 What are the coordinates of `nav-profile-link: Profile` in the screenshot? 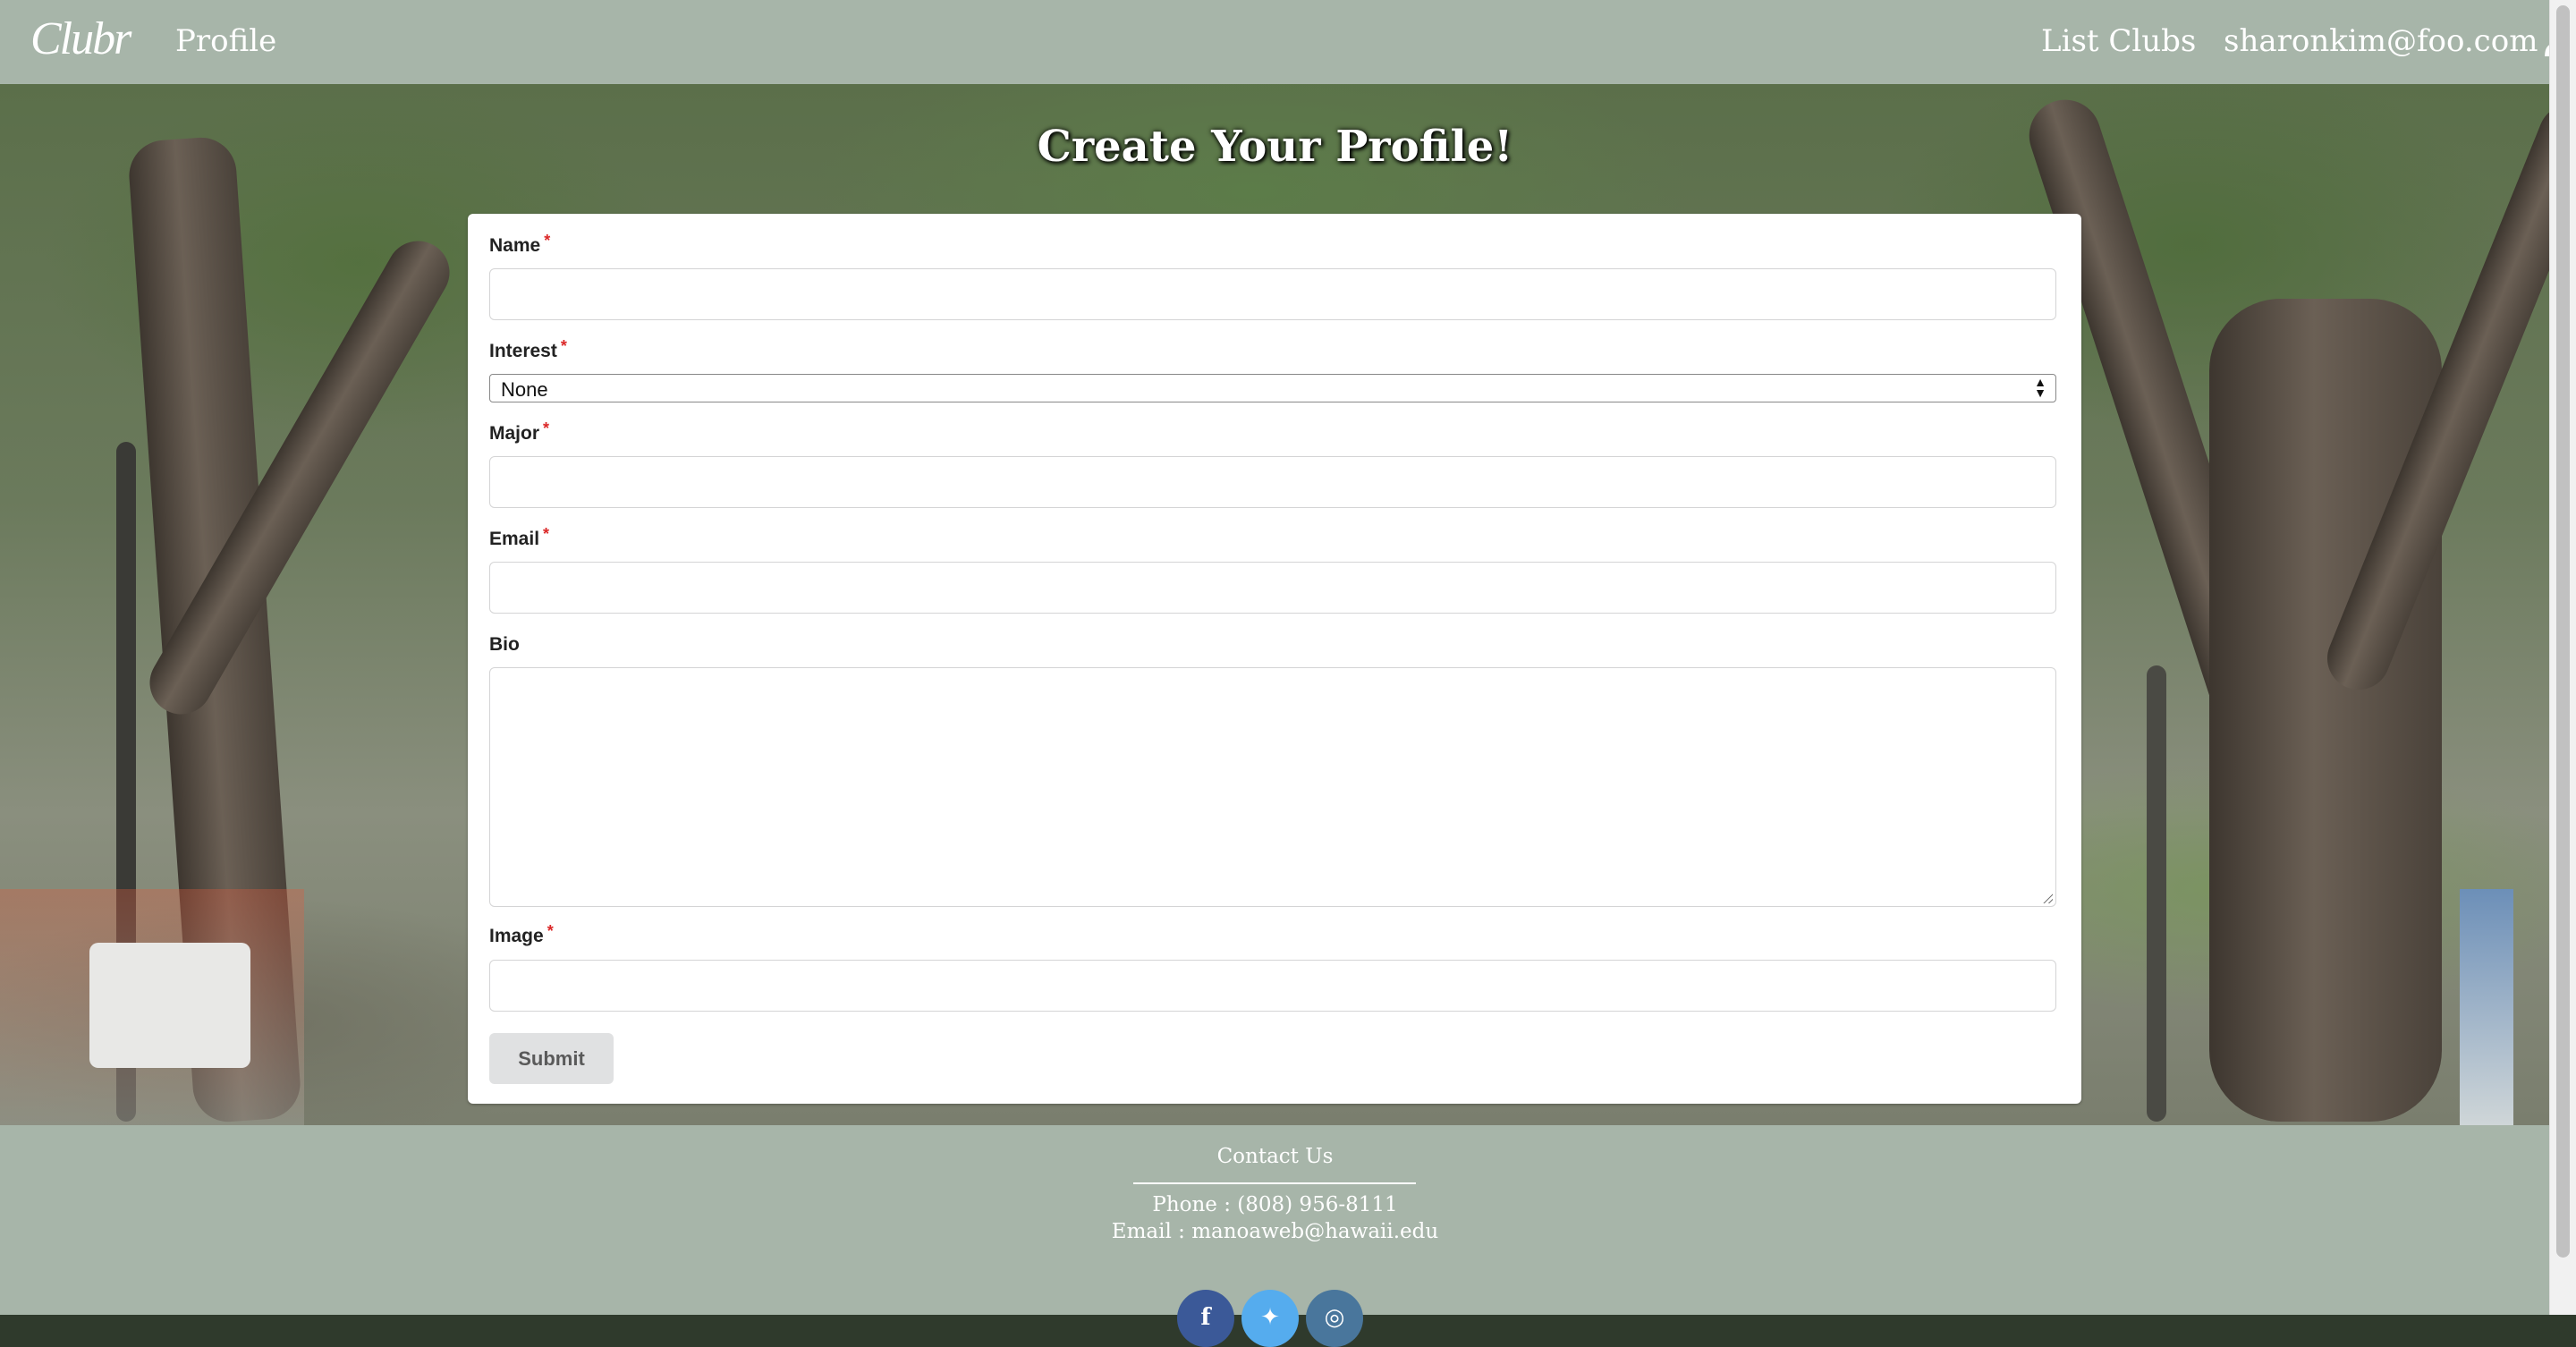 It's located at (225, 41).